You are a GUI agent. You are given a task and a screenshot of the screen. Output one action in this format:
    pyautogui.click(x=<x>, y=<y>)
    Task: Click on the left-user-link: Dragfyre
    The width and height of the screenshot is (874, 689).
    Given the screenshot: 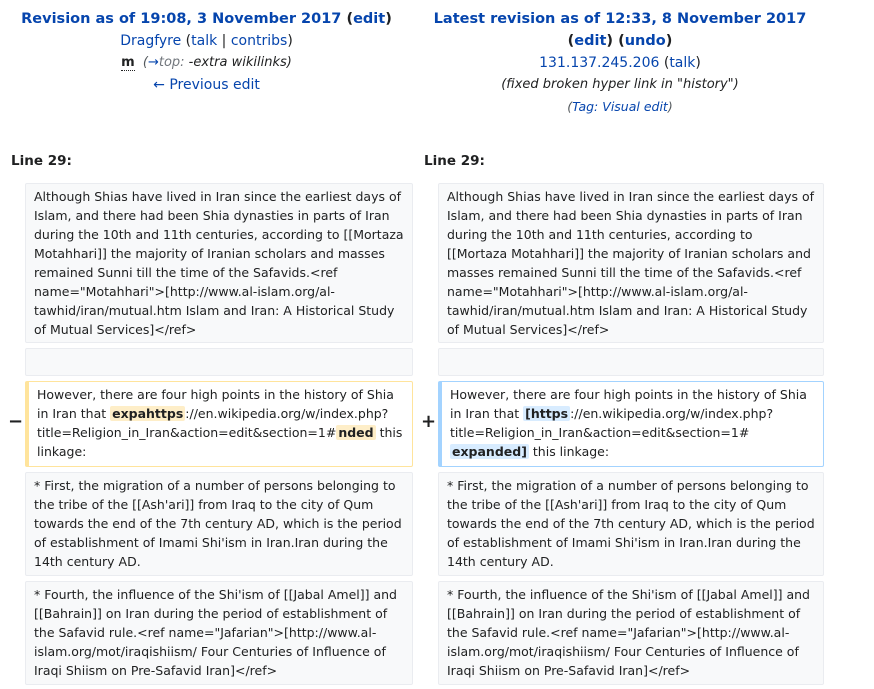 What is the action you would take?
    pyautogui.click(x=150, y=41)
    